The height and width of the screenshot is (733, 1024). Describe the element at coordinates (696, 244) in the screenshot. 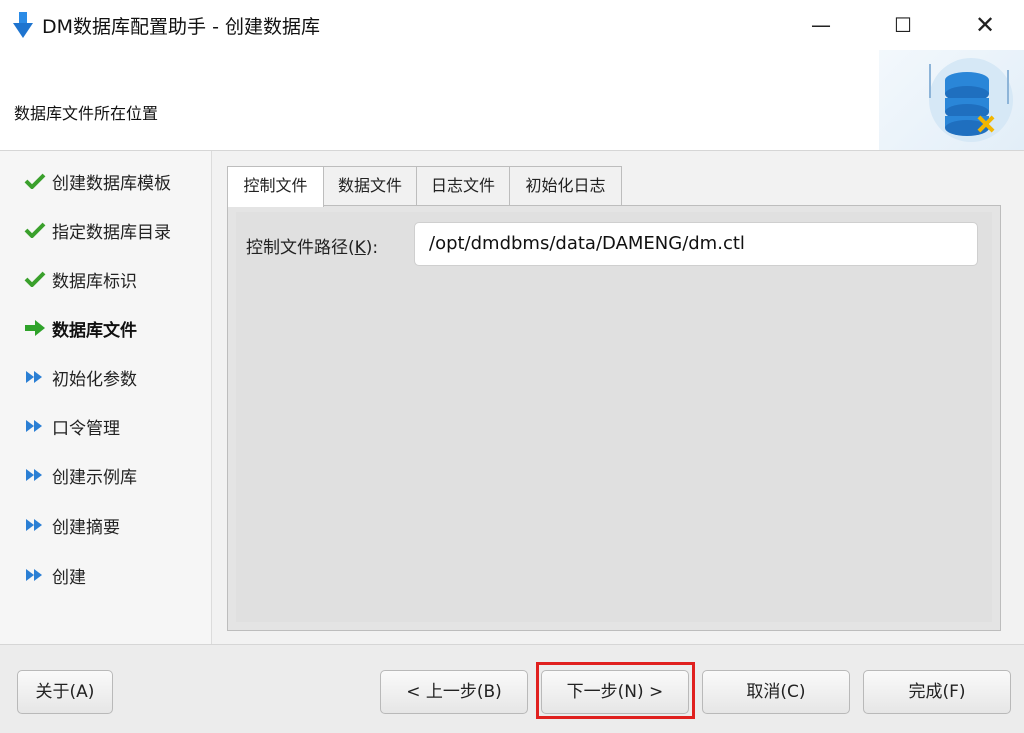

I see `control-file-path-input: /opt/dmdbms/data/DAMENG/dm.ctl` at that location.